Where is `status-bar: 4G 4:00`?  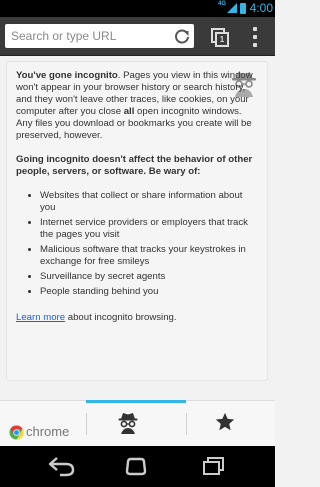
status-bar: 4G 4:00 is located at coordinates (137, 8).